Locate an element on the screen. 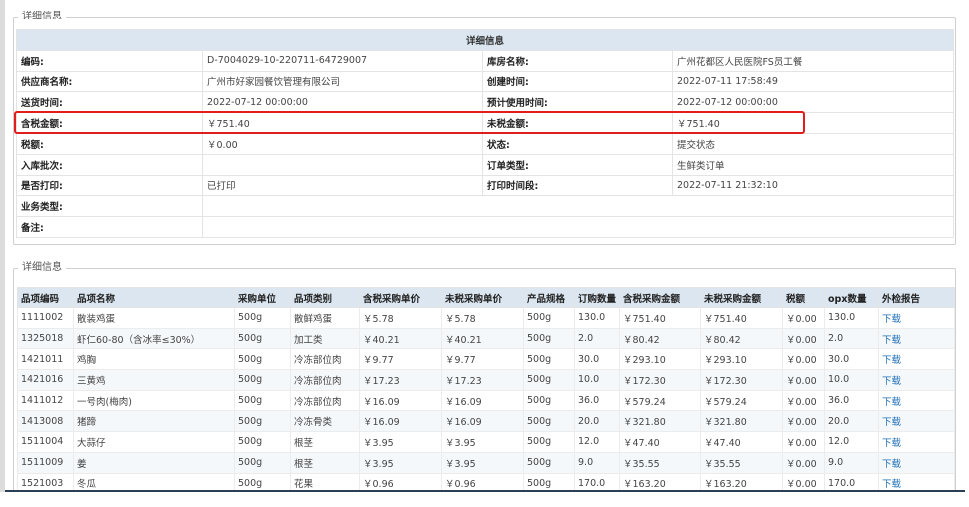 The height and width of the screenshot is (507, 969). detail-value: 已打印 is located at coordinates (342, 185).